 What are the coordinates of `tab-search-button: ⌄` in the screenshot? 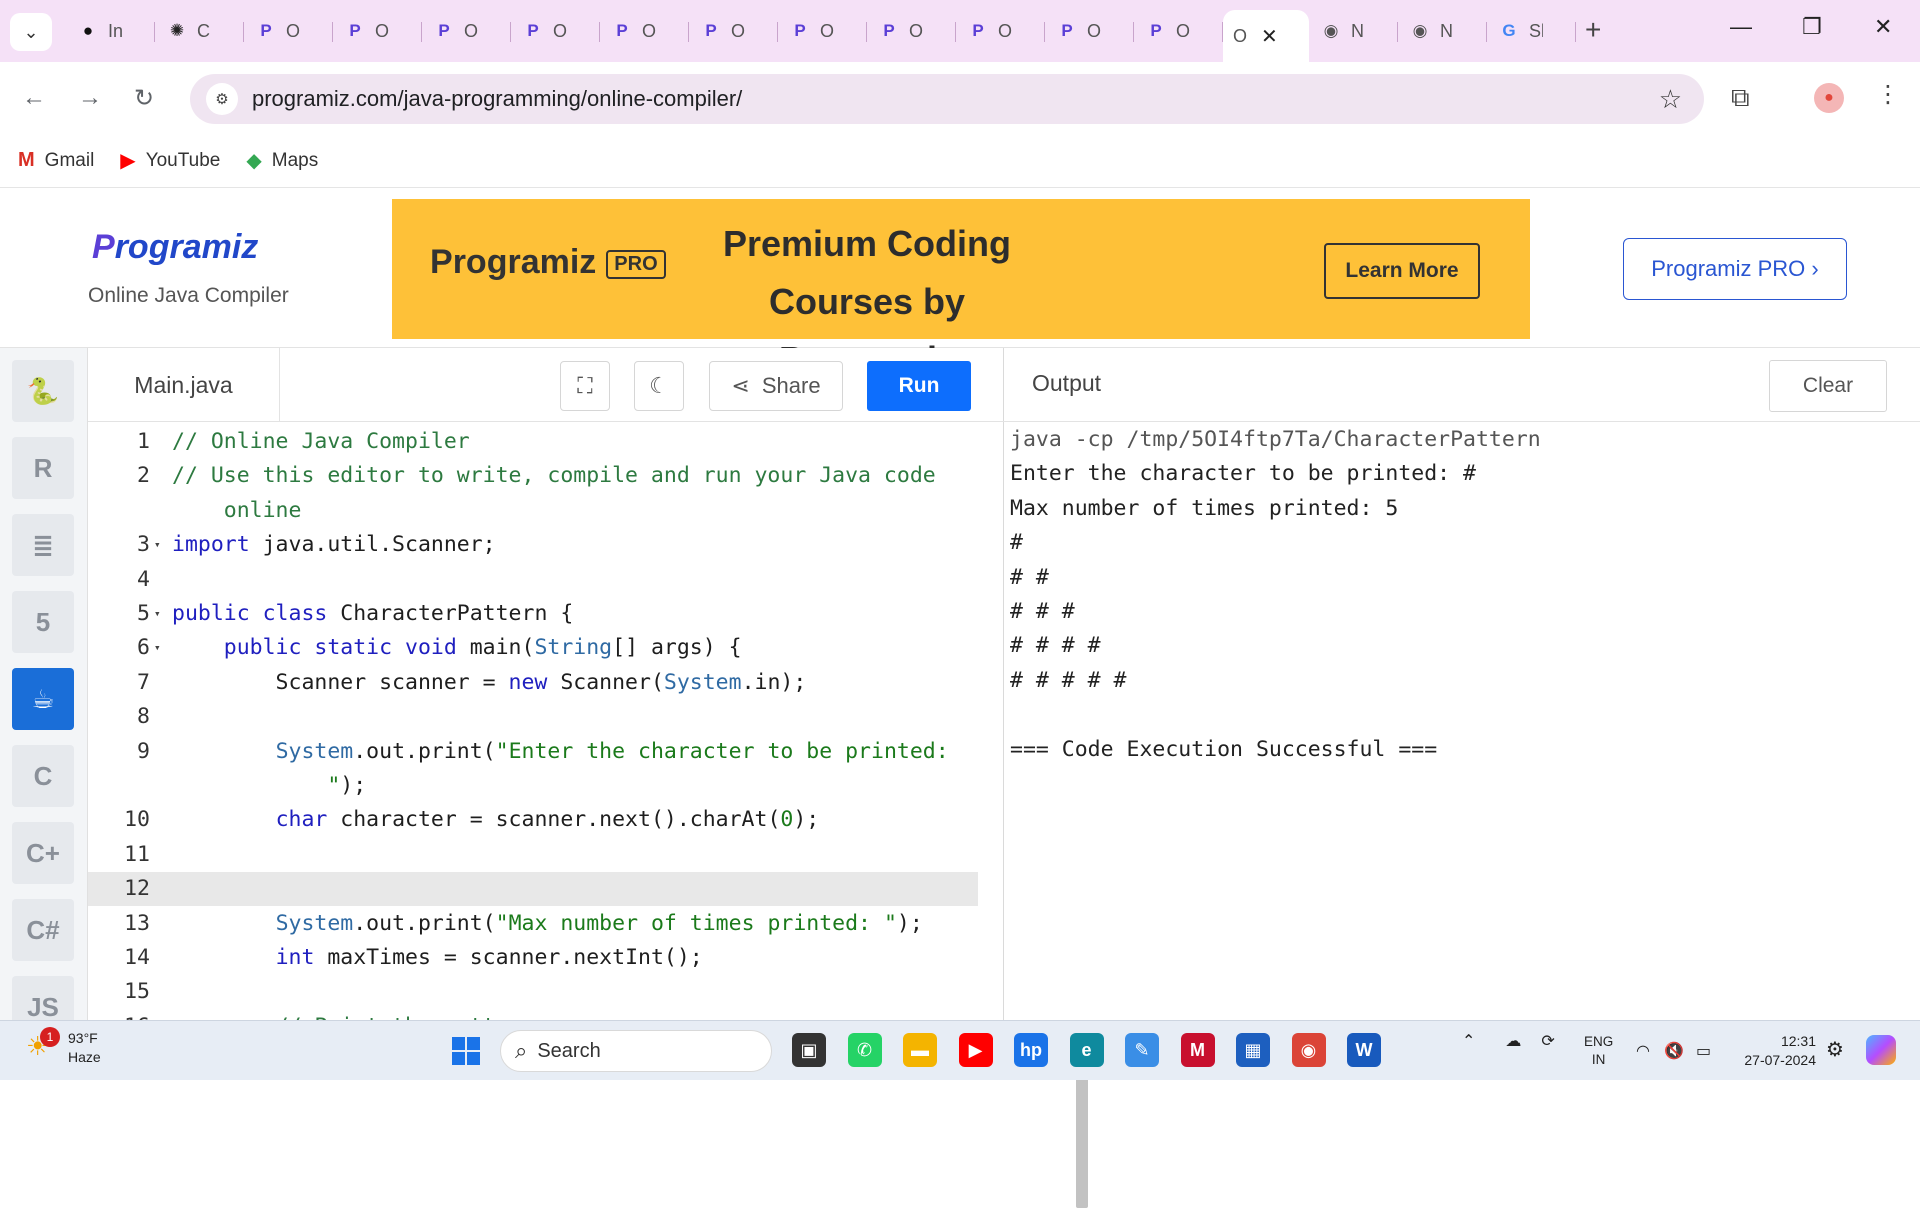 It's located at (31, 32).